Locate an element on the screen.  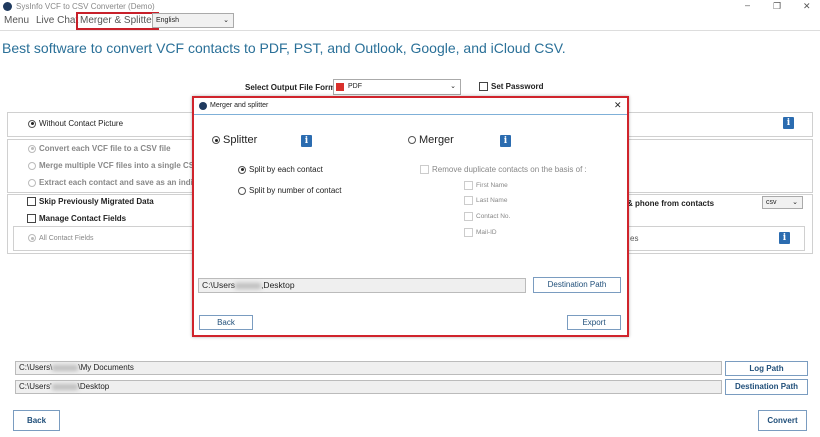
destination-path-field: C:\Users' \Desktop is located at coordinates (368, 387).